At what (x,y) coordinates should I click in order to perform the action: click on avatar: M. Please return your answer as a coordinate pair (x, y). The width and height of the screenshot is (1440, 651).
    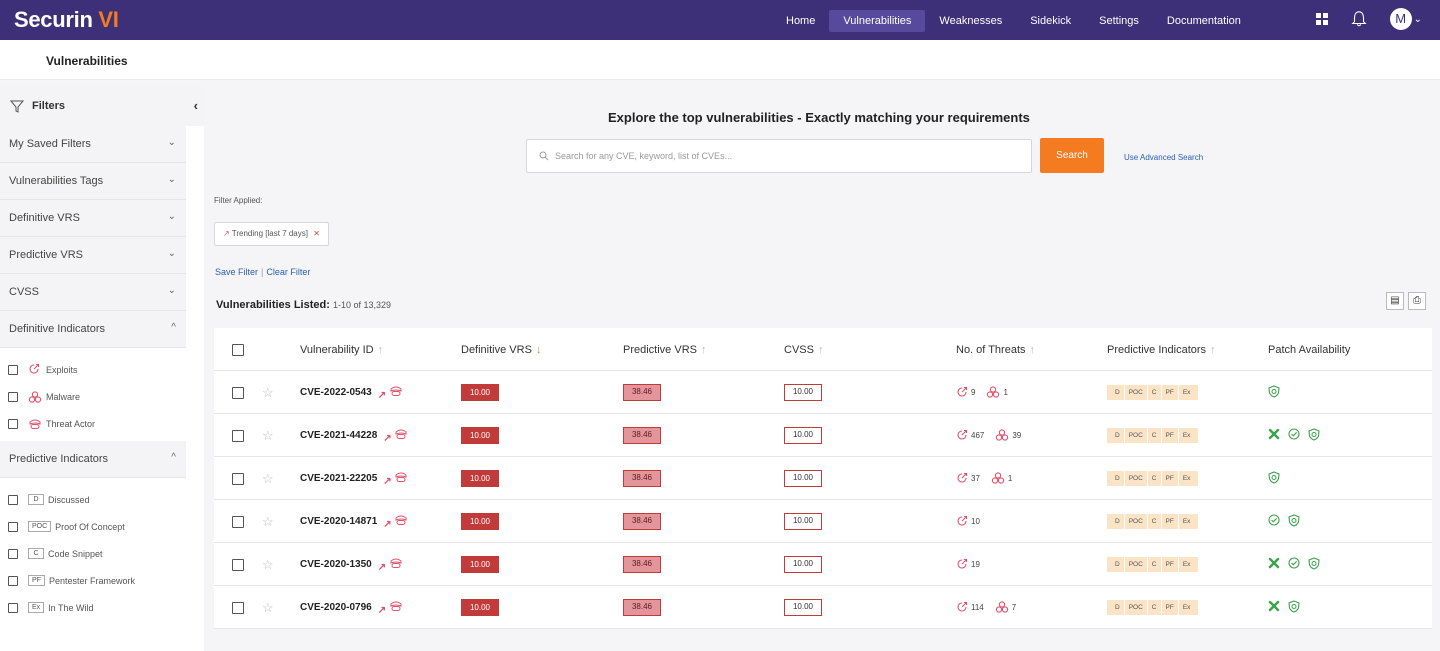
    Looking at the image, I should click on (1400, 19).